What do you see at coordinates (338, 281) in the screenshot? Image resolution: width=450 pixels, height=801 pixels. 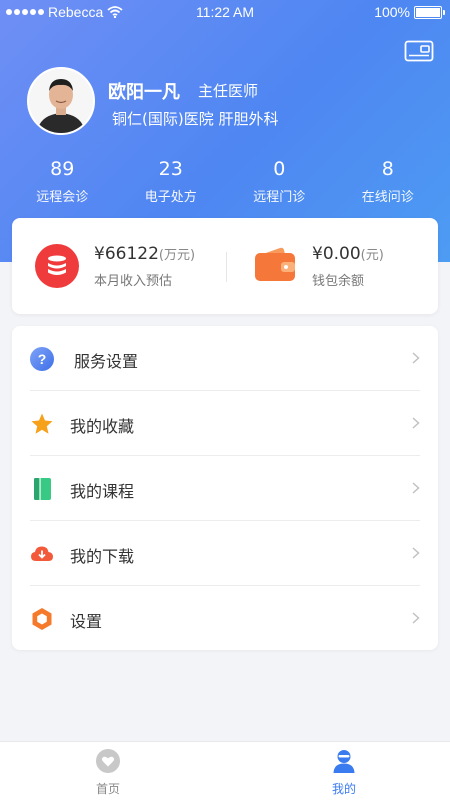 I see `wallet-balance-label: 钱包余额` at bounding box center [338, 281].